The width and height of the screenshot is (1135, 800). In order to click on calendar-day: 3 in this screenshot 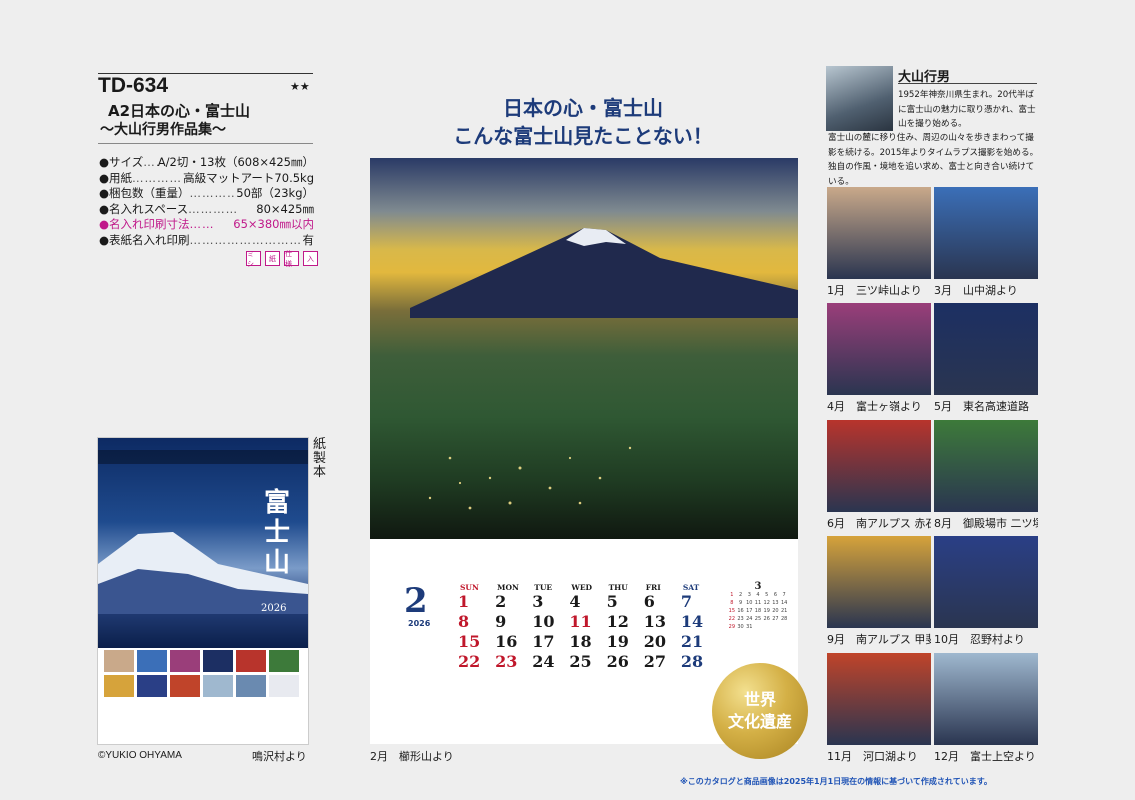, I will do `click(538, 601)`.